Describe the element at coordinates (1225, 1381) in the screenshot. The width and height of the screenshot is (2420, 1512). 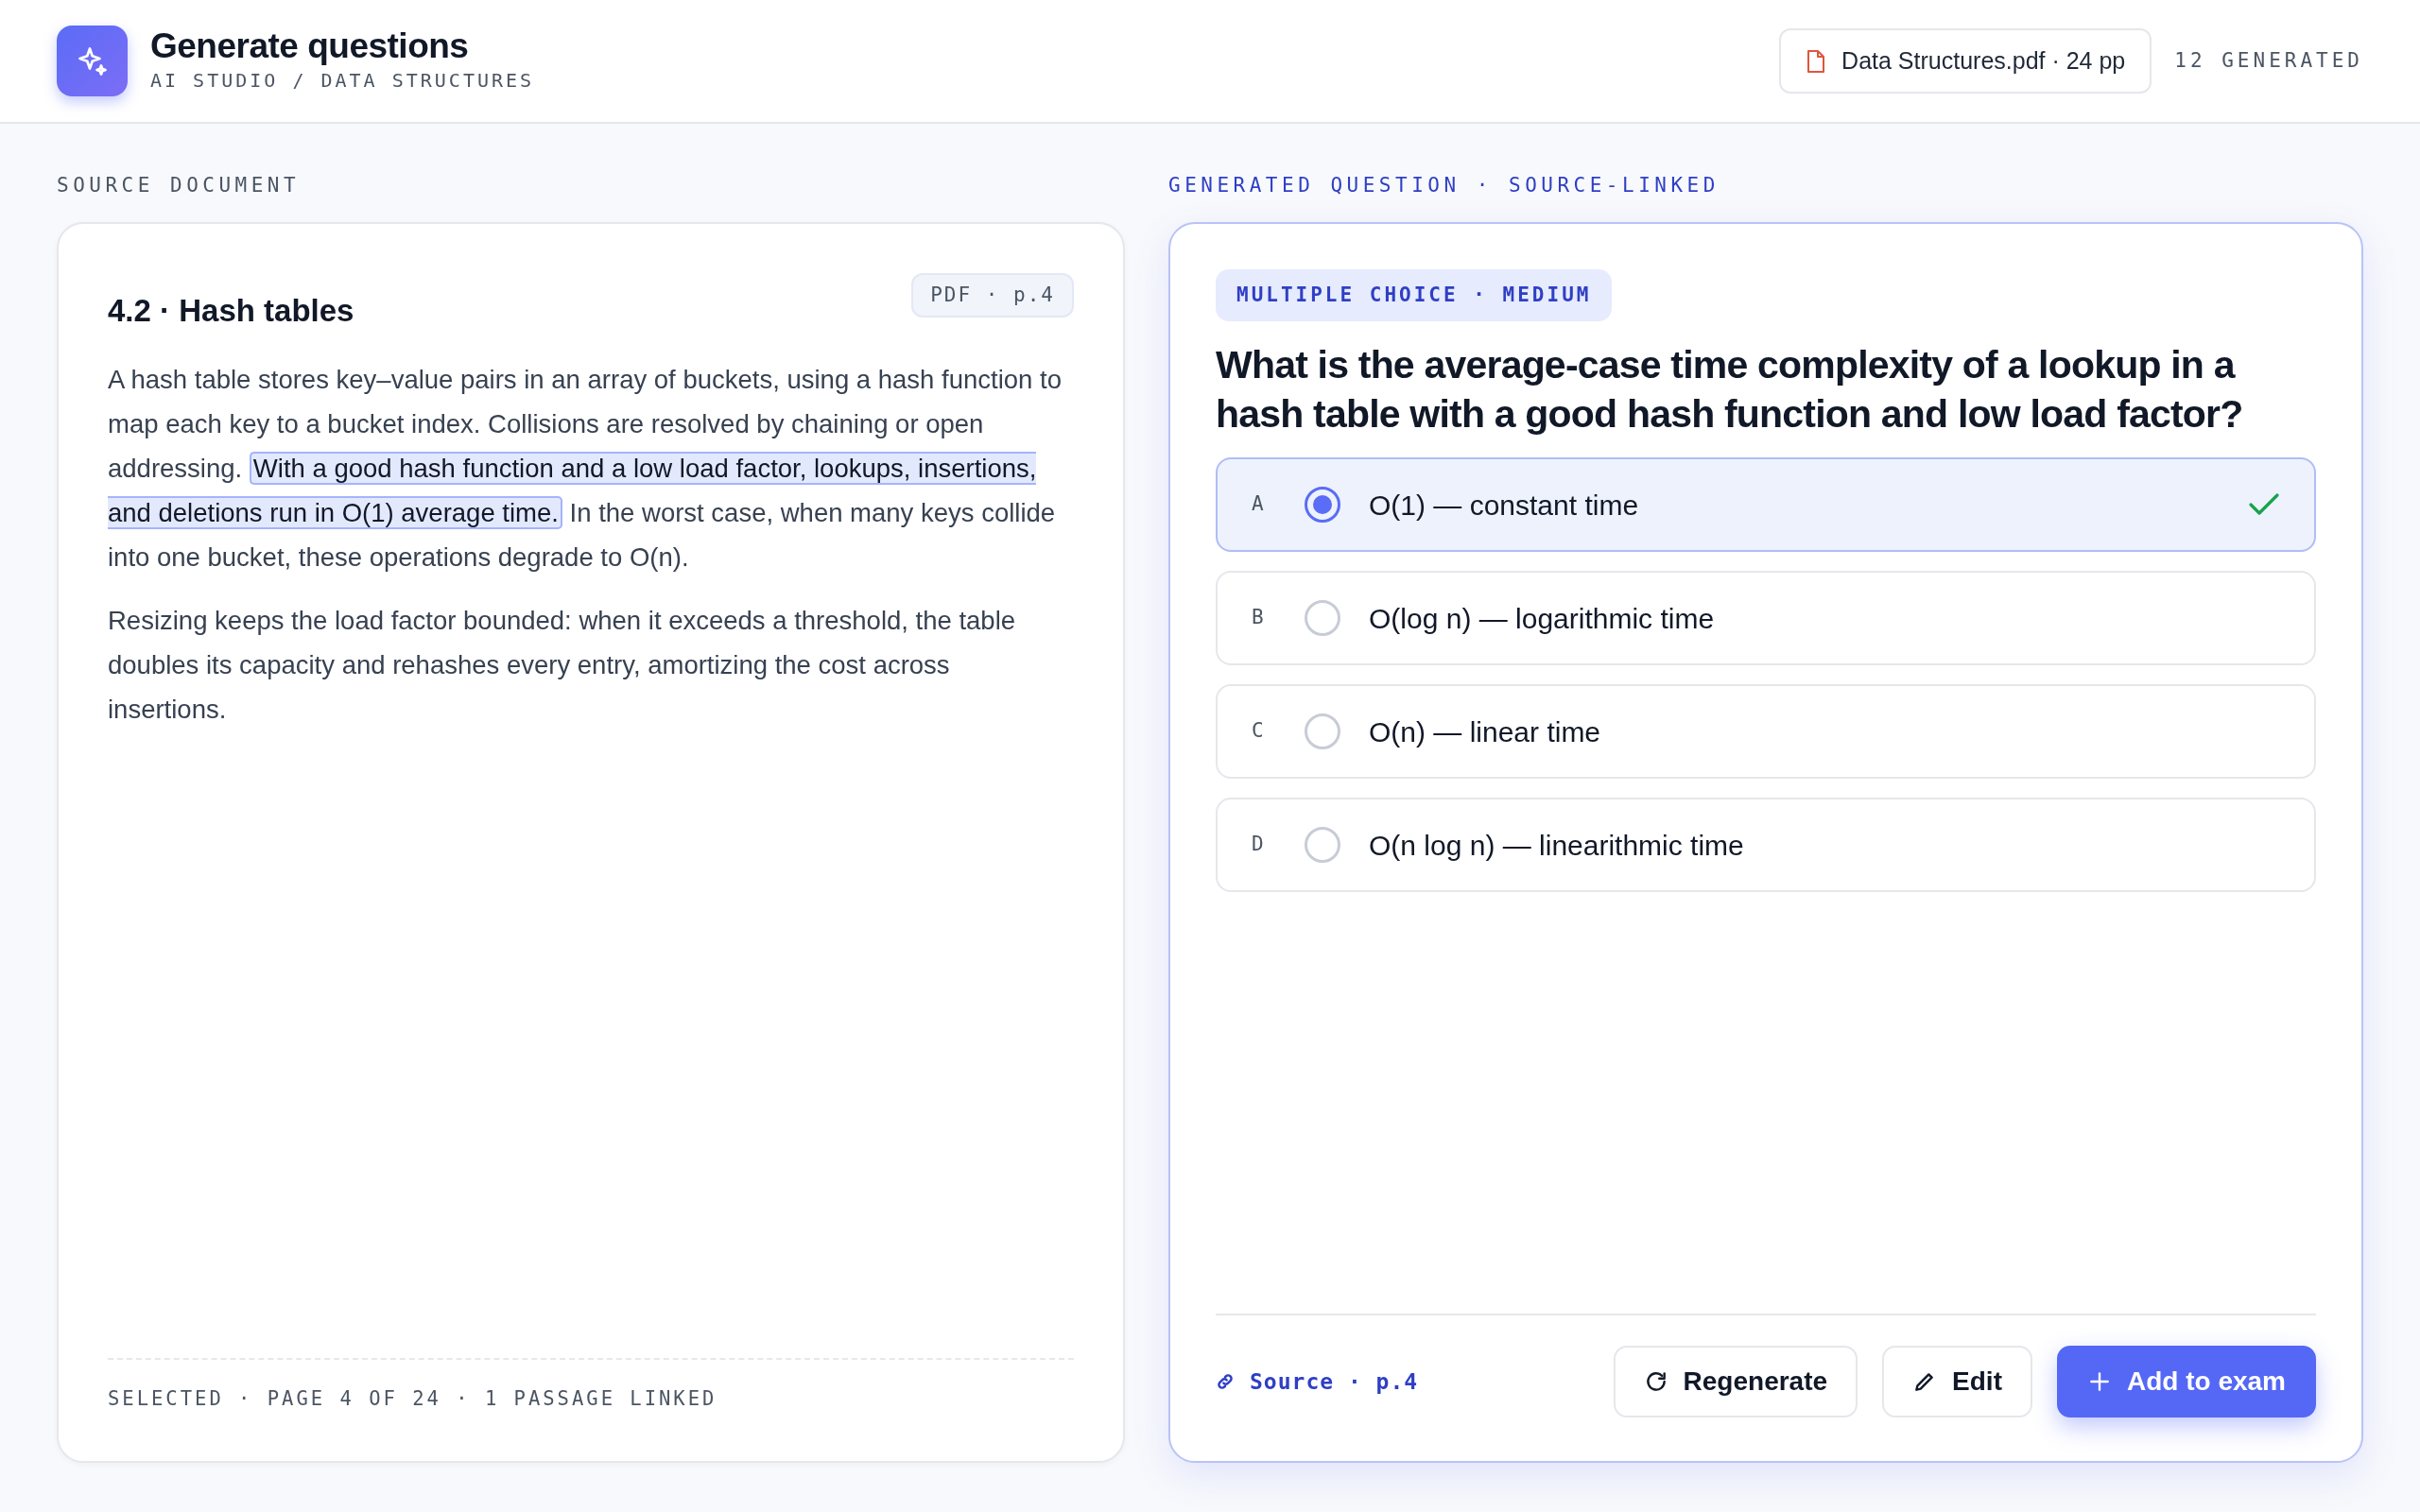
I see `link-icon` at that location.